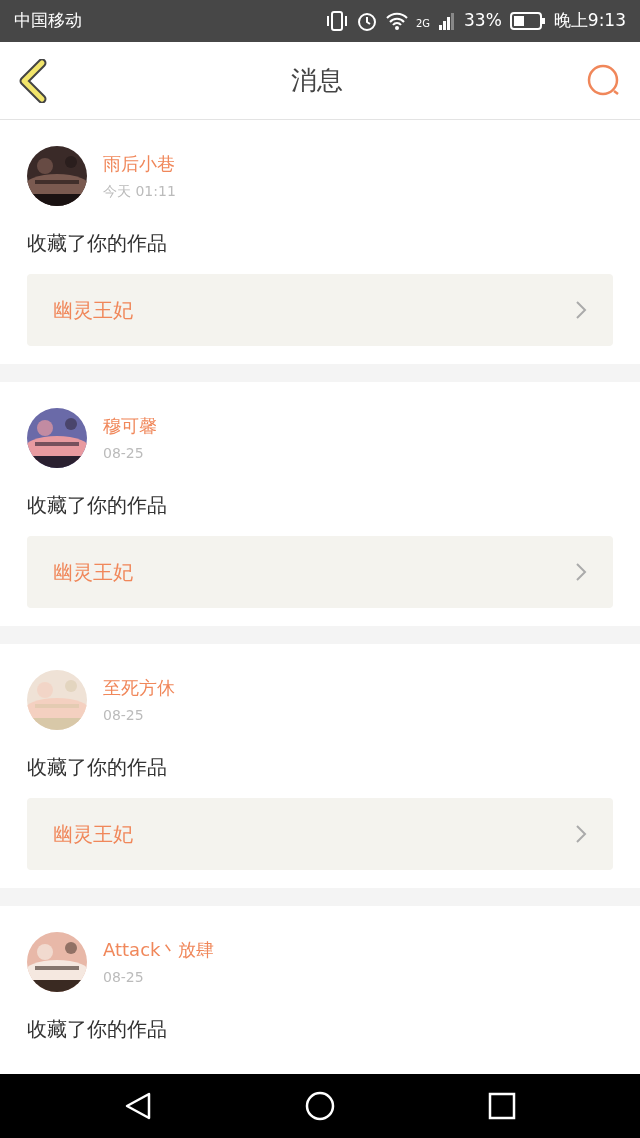 The width and height of the screenshot is (640, 1138). What do you see at coordinates (139, 163) in the screenshot?
I see `user-name: 雨后小巷` at bounding box center [139, 163].